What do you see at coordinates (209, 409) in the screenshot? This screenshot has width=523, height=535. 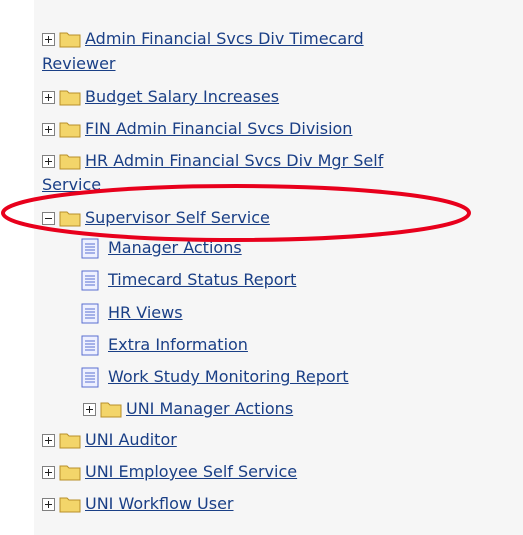 I see `uni-manager-actions-link: UNI Manager Actions` at bounding box center [209, 409].